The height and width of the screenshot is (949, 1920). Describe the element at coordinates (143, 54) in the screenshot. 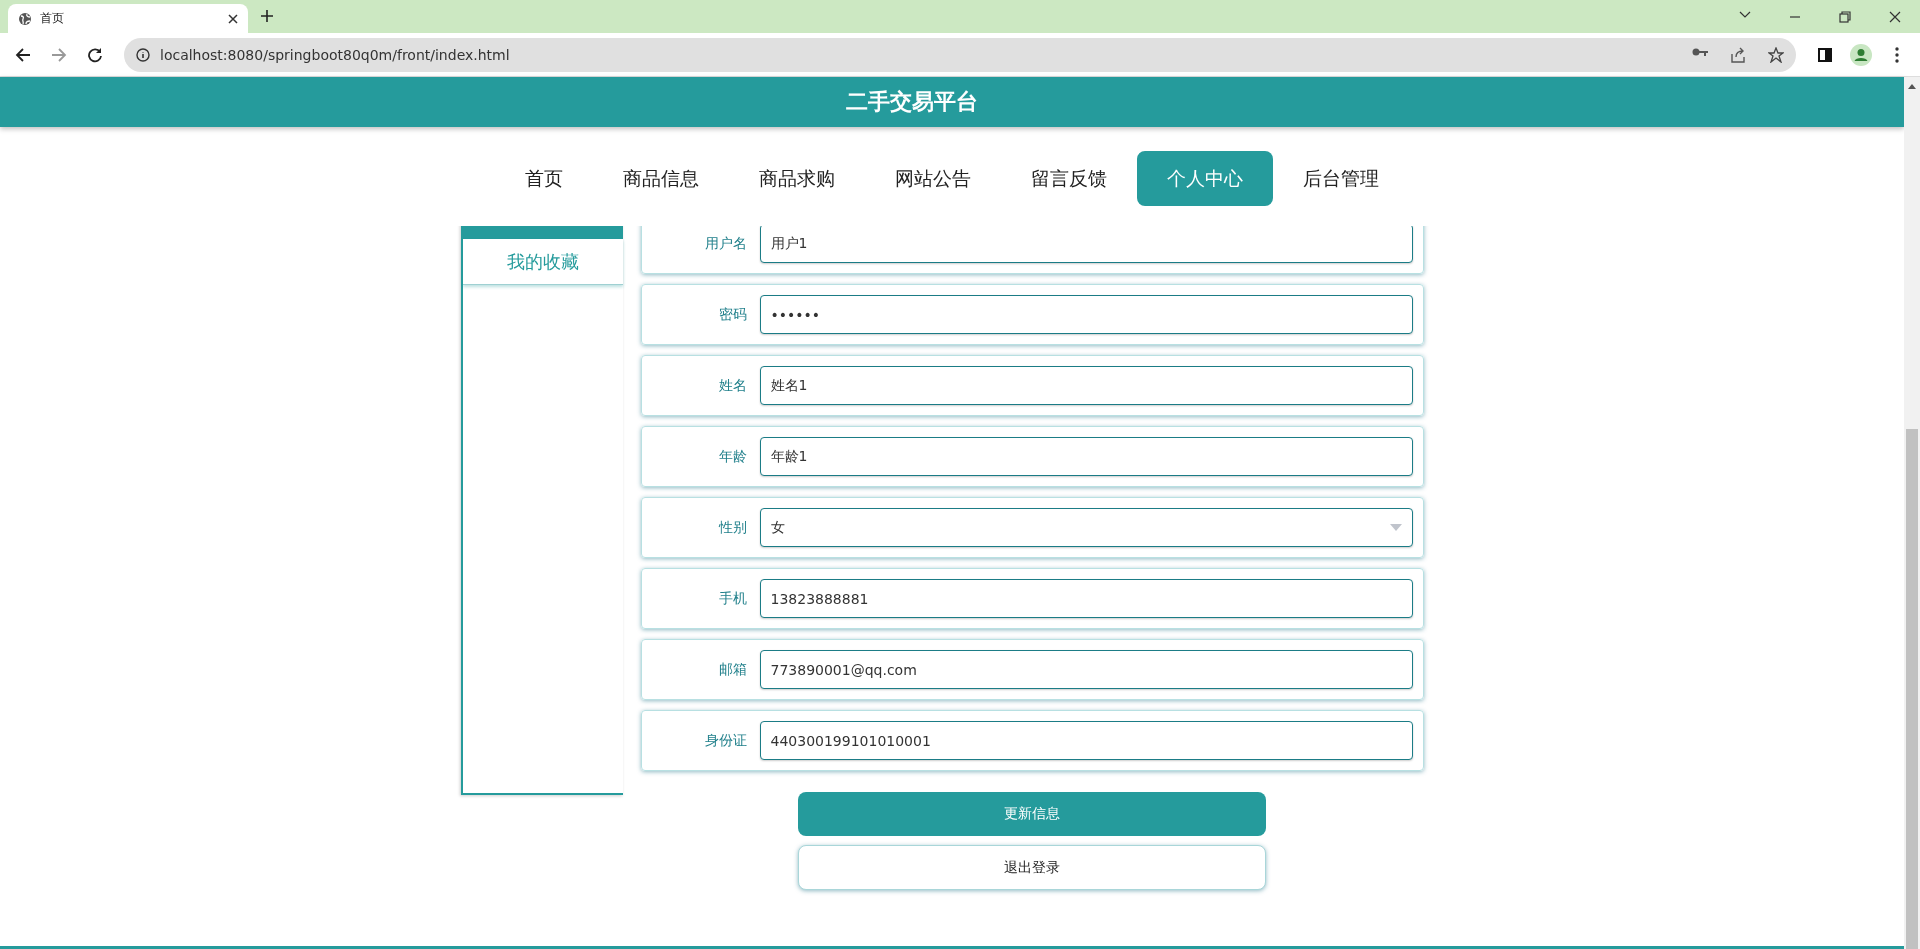

I see `info-icon` at that location.